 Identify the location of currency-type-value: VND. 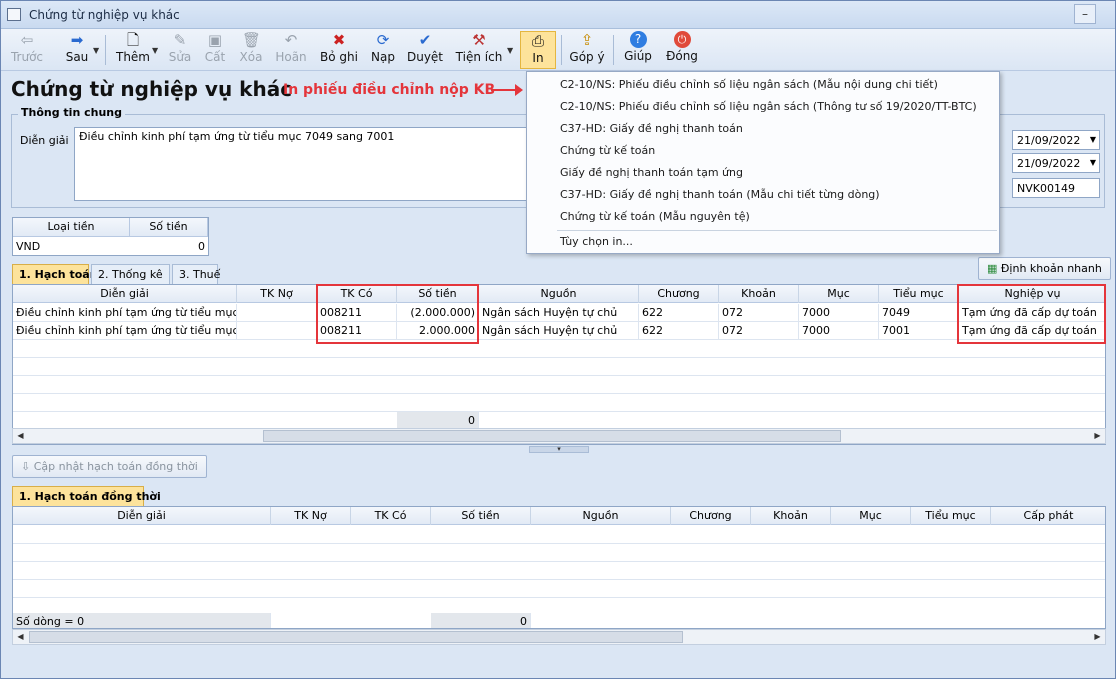
(71, 247).